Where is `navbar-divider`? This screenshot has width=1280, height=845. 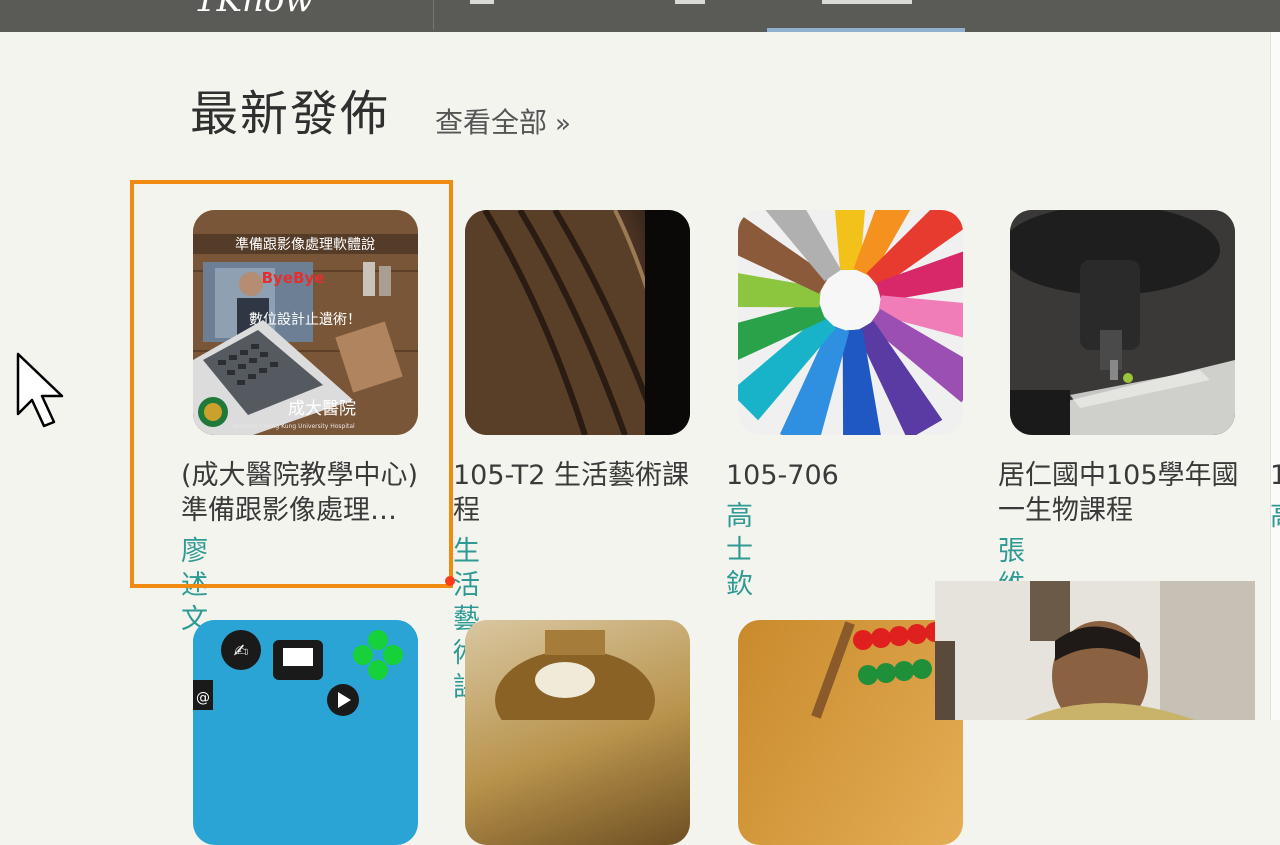
navbar-divider is located at coordinates (433, 15).